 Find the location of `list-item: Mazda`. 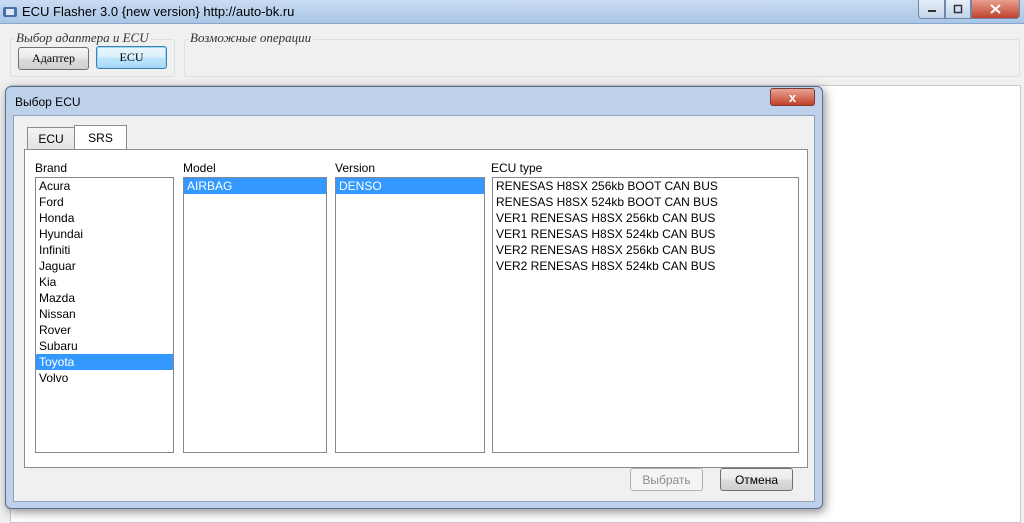

list-item: Mazda is located at coordinates (104, 298).